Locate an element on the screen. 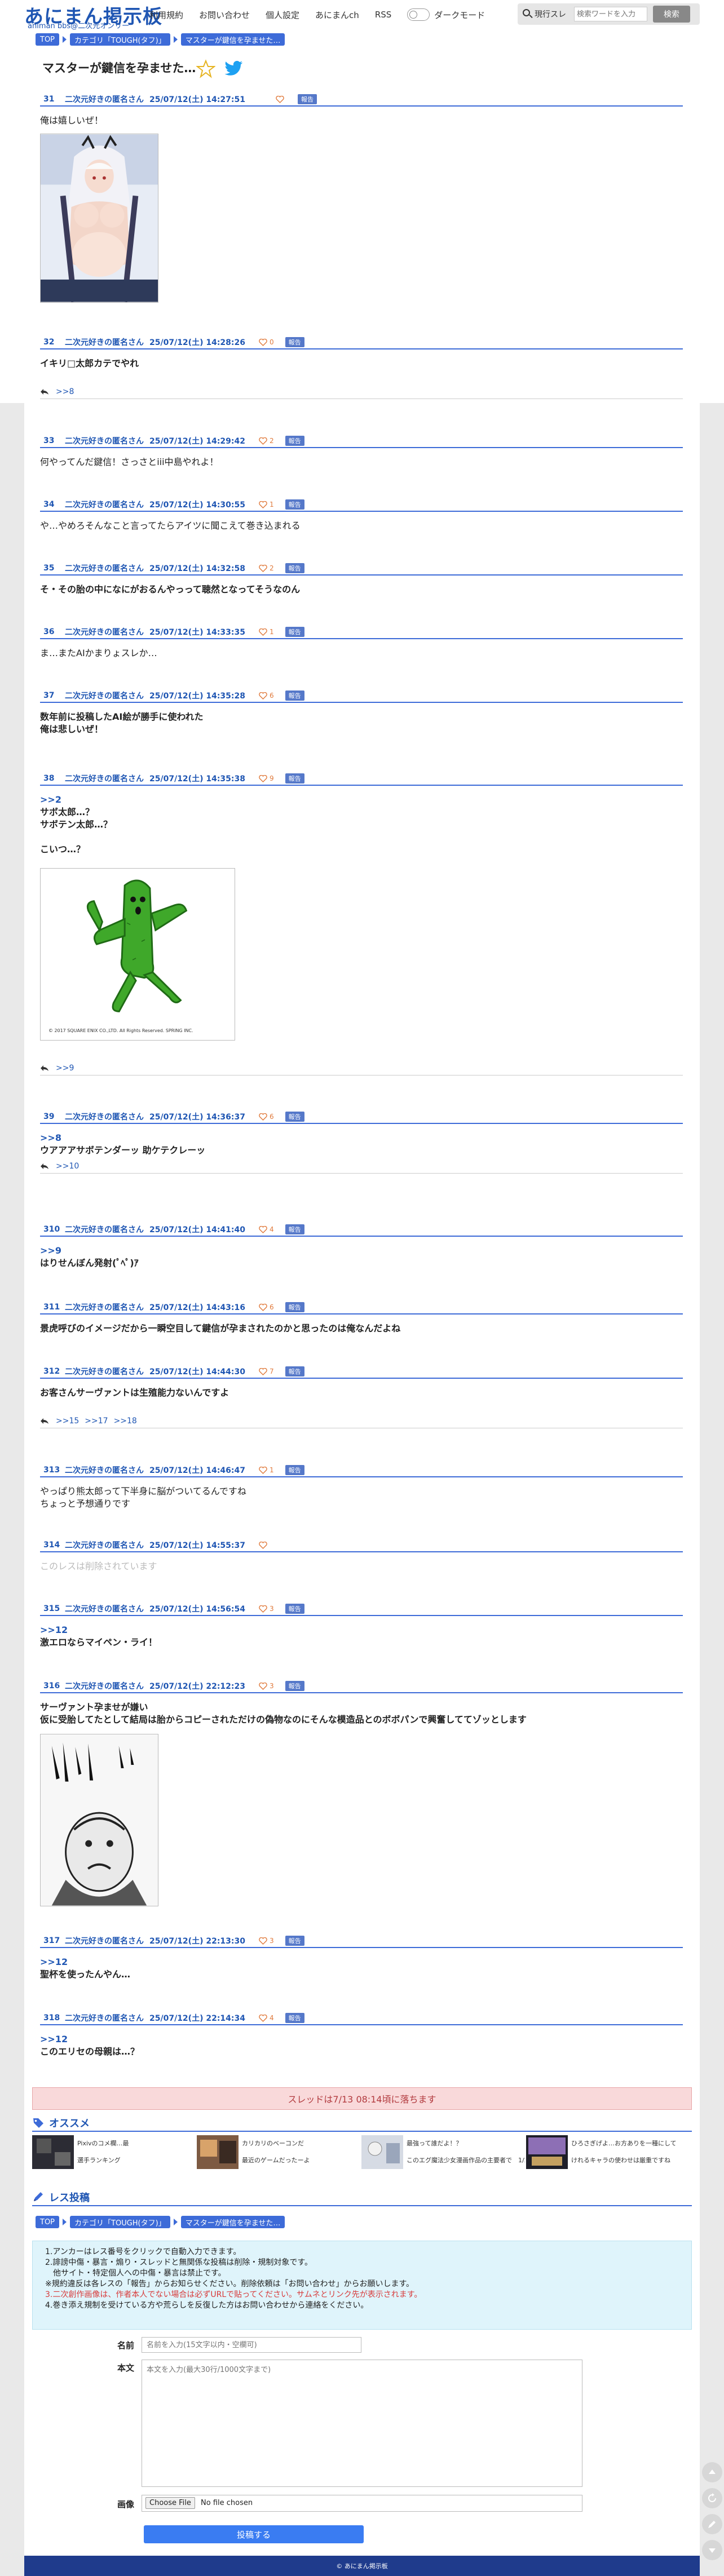 The height and width of the screenshot is (2576, 724). reply-link: >>9 is located at coordinates (65, 1068).